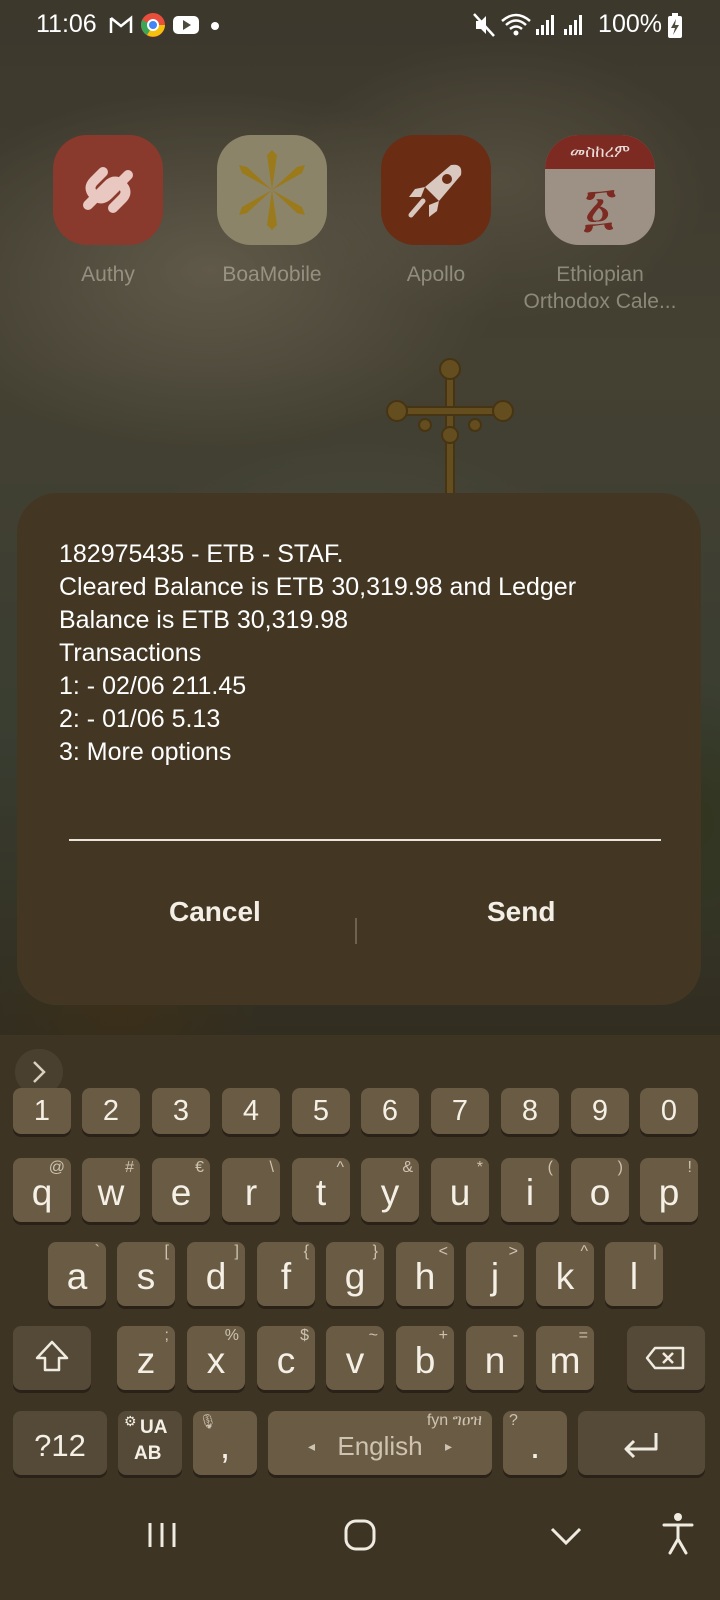 Image resolution: width=720 pixels, height=1600 pixels. I want to click on key-r: r \, so click(251, 1190).